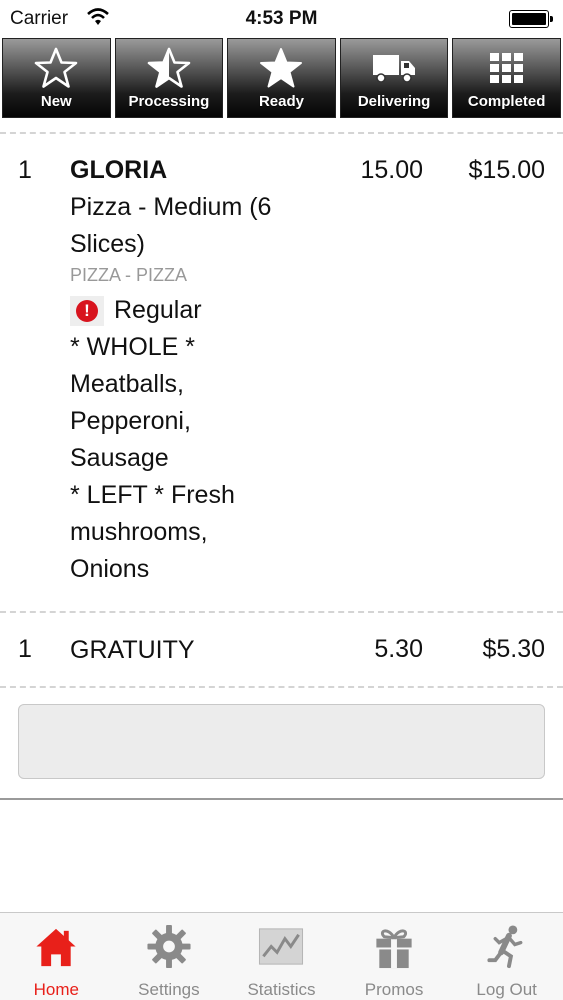 This screenshot has height=1000, width=563. What do you see at coordinates (513, 649) in the screenshot?
I see `item-total: $5.30` at bounding box center [513, 649].